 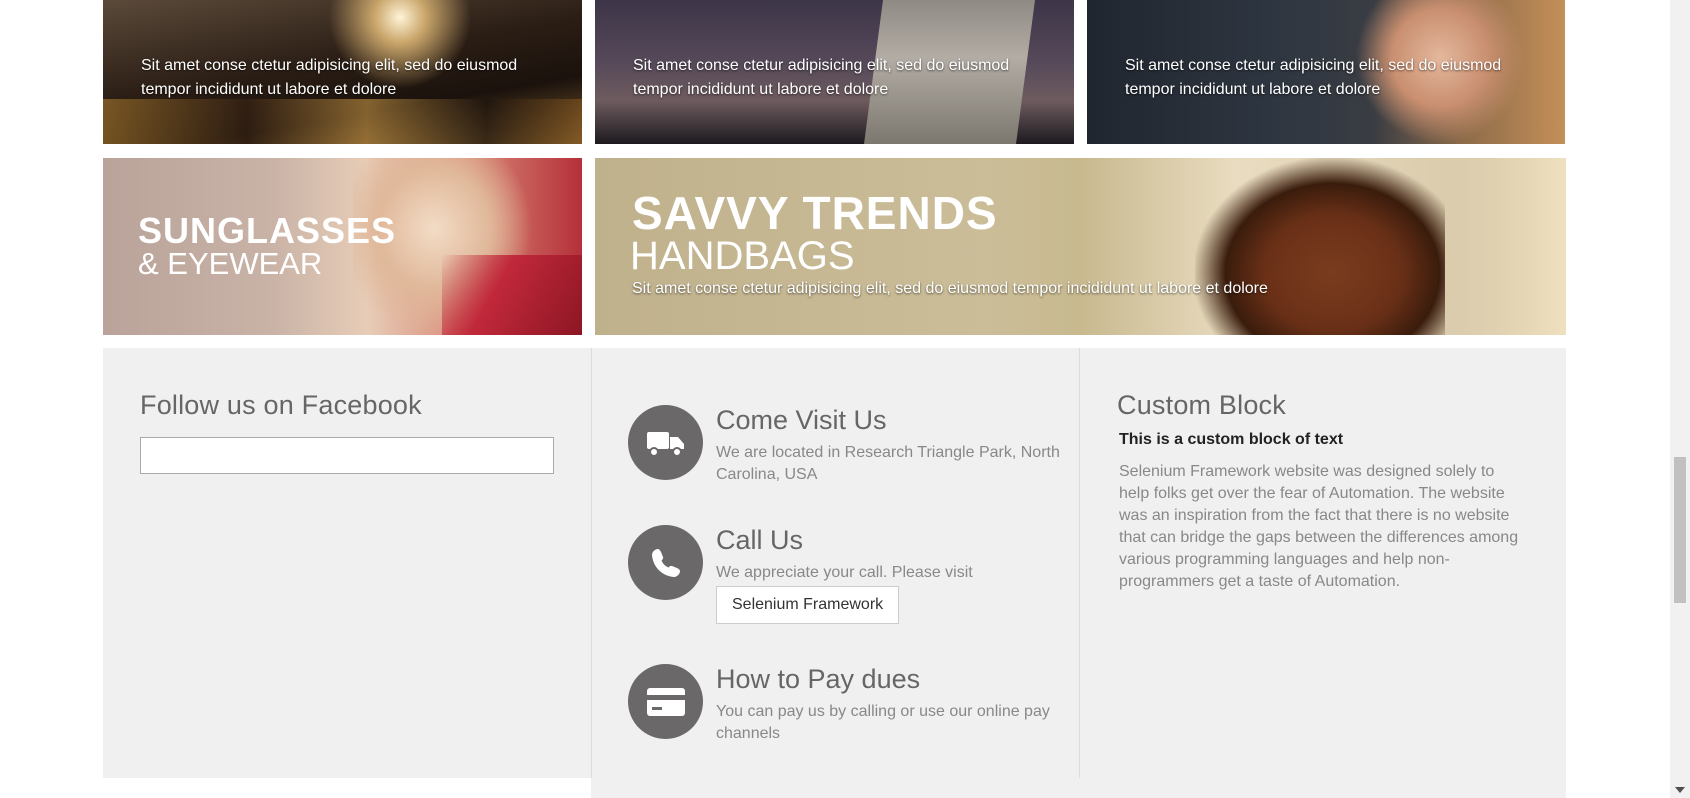 I want to click on page-scrollbar, so click(x=1680, y=399).